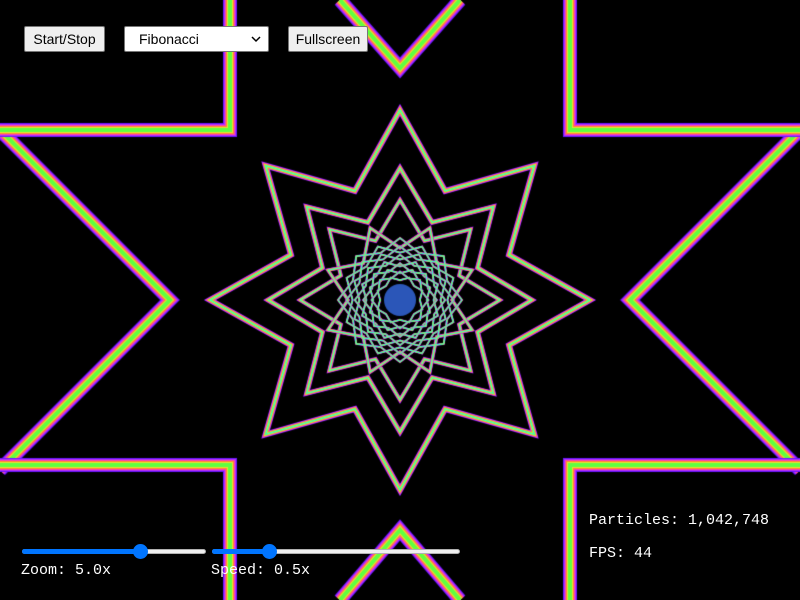 This screenshot has width=800, height=600. What do you see at coordinates (240, 551) in the screenshot?
I see `speed-slider-fill` at bounding box center [240, 551].